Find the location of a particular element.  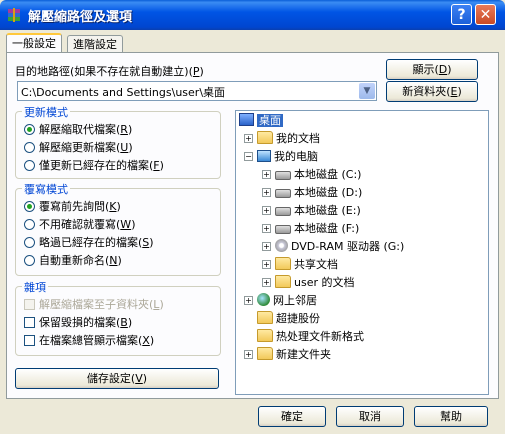

ok-button: 確定 is located at coordinates (292, 416).